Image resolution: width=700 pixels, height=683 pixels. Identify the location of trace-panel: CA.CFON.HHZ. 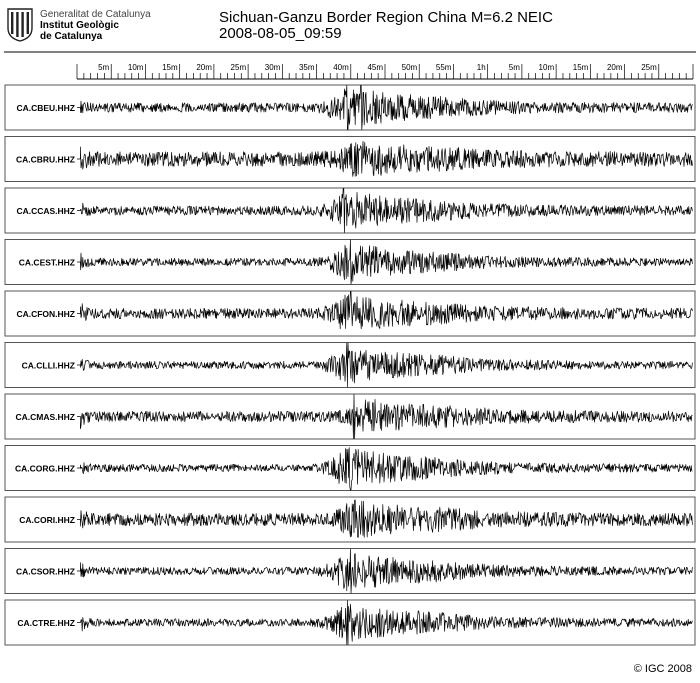
(350, 313).